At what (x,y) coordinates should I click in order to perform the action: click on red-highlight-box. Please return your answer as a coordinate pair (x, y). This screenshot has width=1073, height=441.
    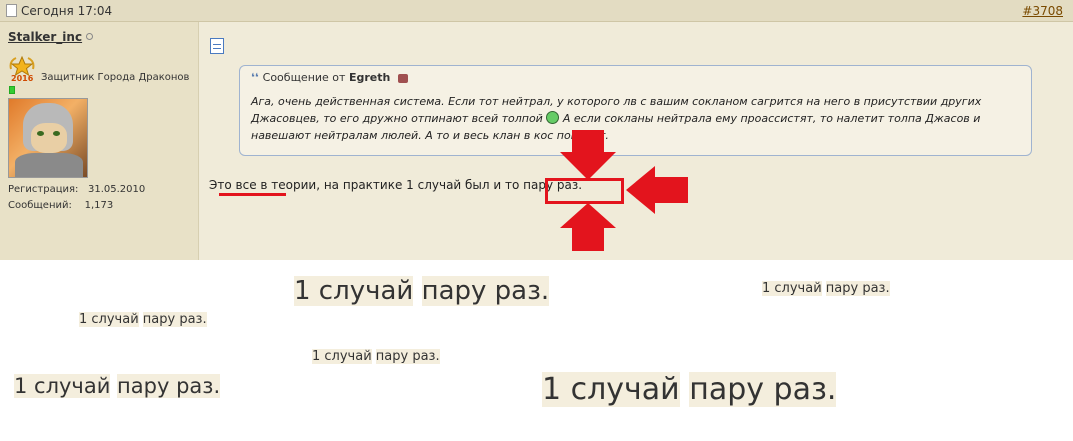
    Looking at the image, I should click on (584, 191).